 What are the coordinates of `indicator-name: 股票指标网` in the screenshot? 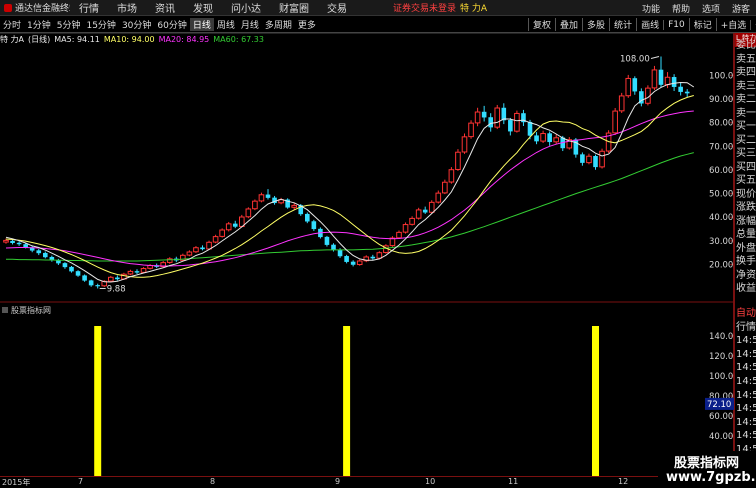 It's located at (31, 310).